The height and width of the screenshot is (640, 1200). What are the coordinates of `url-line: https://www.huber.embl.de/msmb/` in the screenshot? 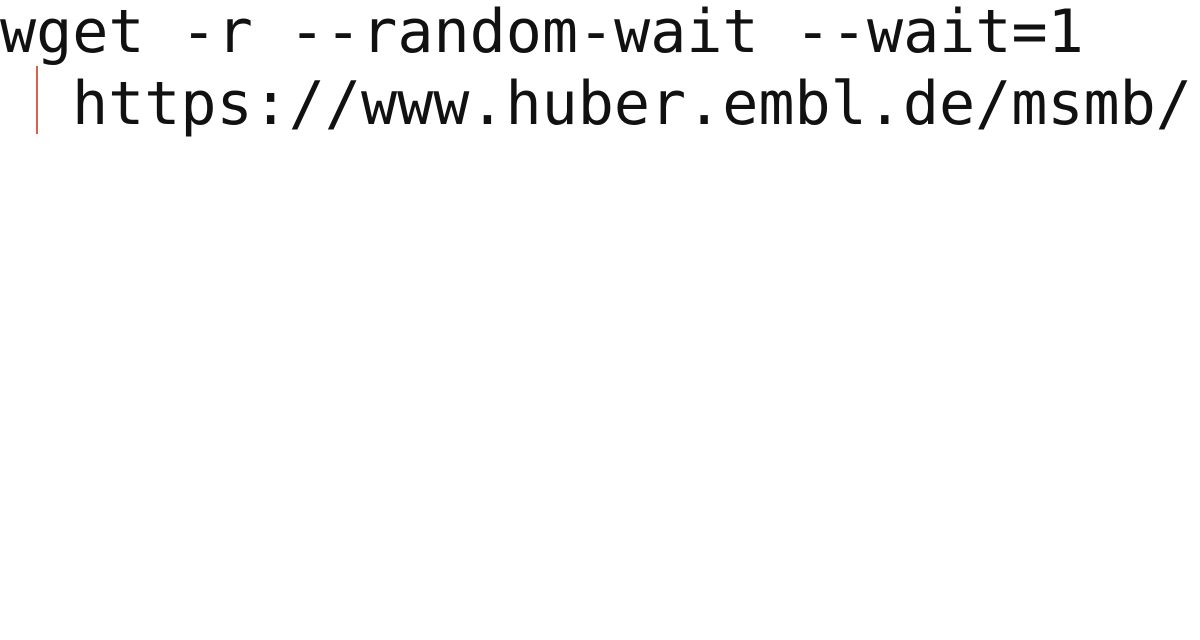 It's located at (632, 104).